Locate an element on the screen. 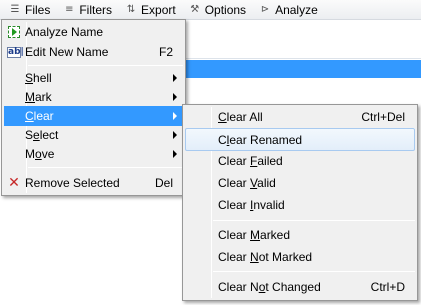 The height and width of the screenshot is (305, 421). menu-item-label: Move is located at coordinates (40, 154).